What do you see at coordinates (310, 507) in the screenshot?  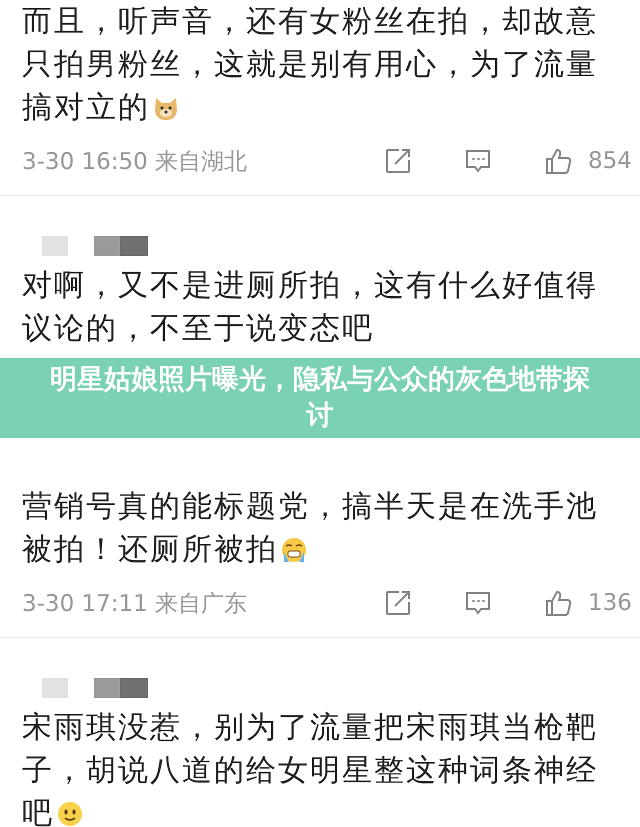 I see `comment-text-line: 营销号真的能标题党，搞半天是在洗手池` at bounding box center [310, 507].